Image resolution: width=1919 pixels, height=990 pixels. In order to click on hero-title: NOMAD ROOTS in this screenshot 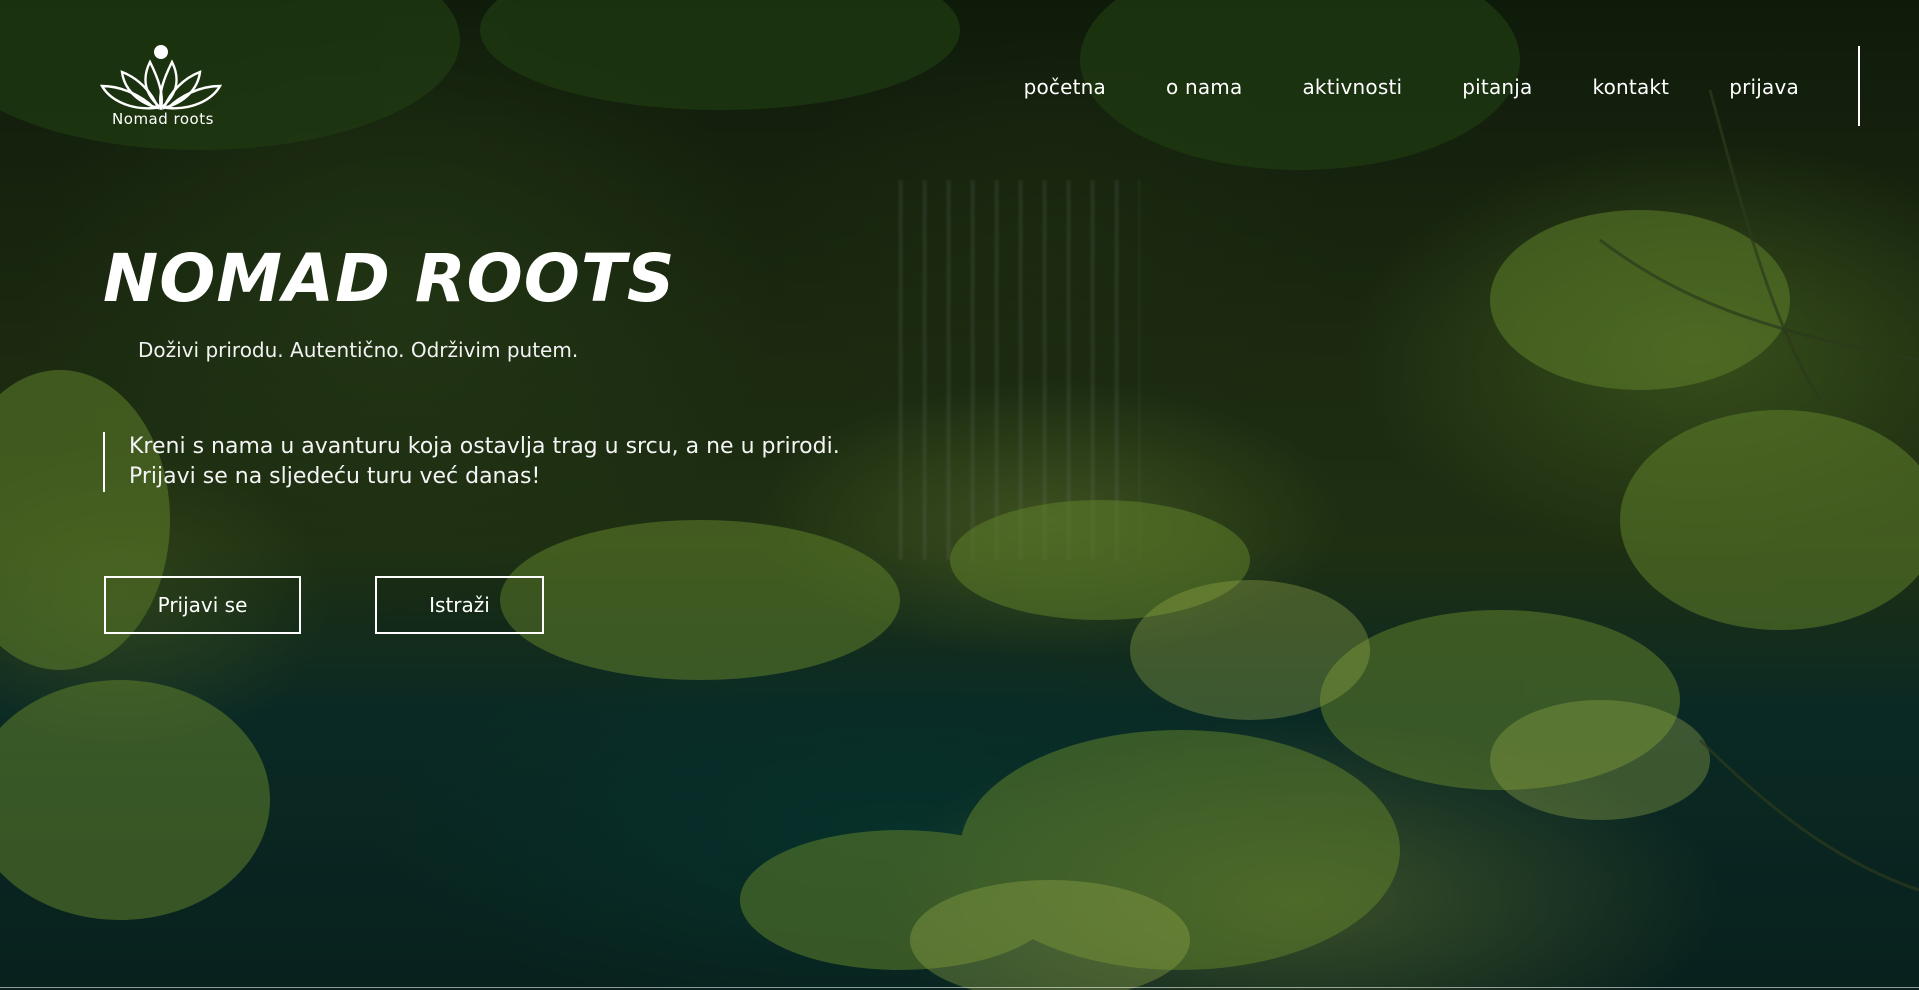, I will do `click(389, 278)`.